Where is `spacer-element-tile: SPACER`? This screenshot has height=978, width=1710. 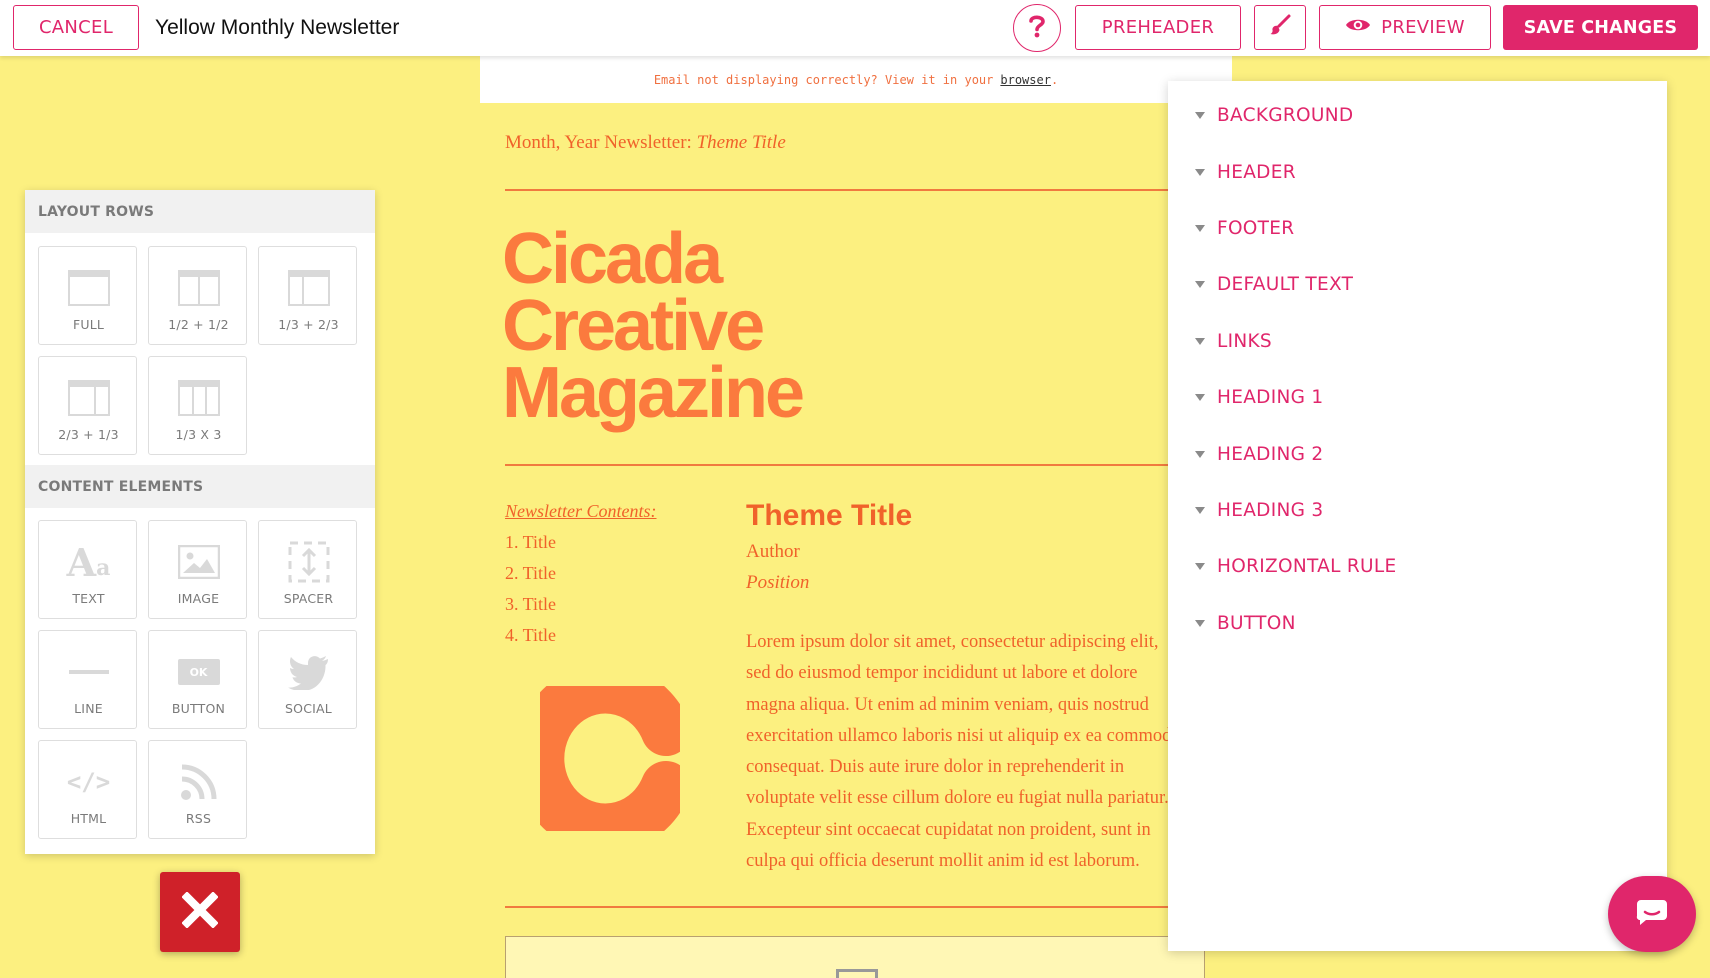
spacer-element-tile: SPACER is located at coordinates (307, 569).